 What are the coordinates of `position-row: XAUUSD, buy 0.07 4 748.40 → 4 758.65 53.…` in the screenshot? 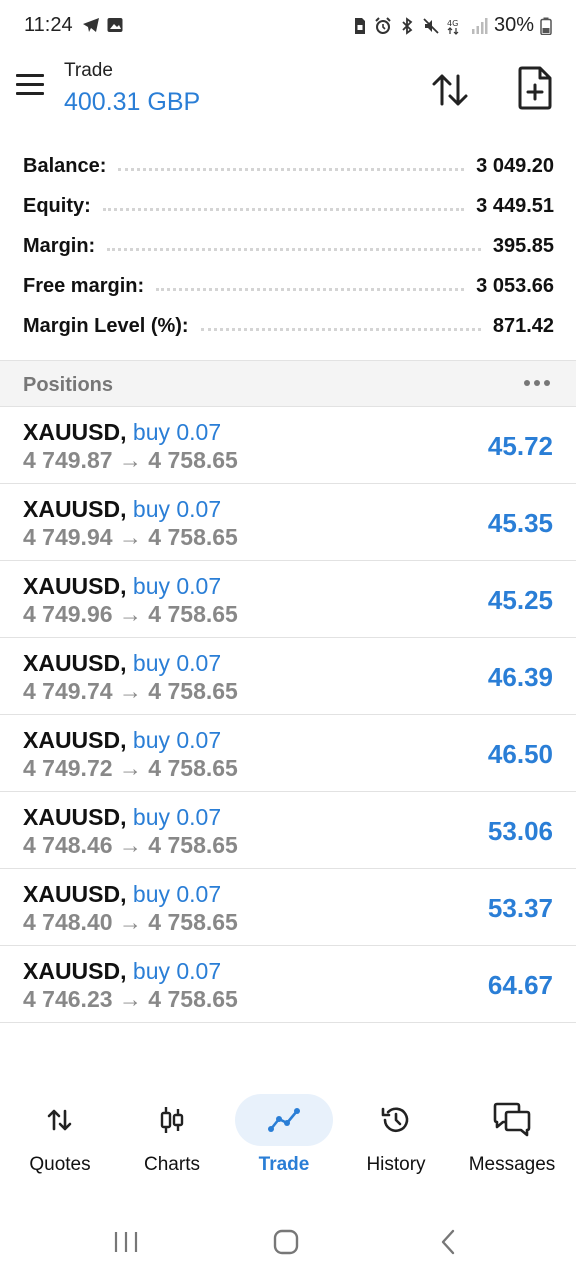 It's located at (288, 907).